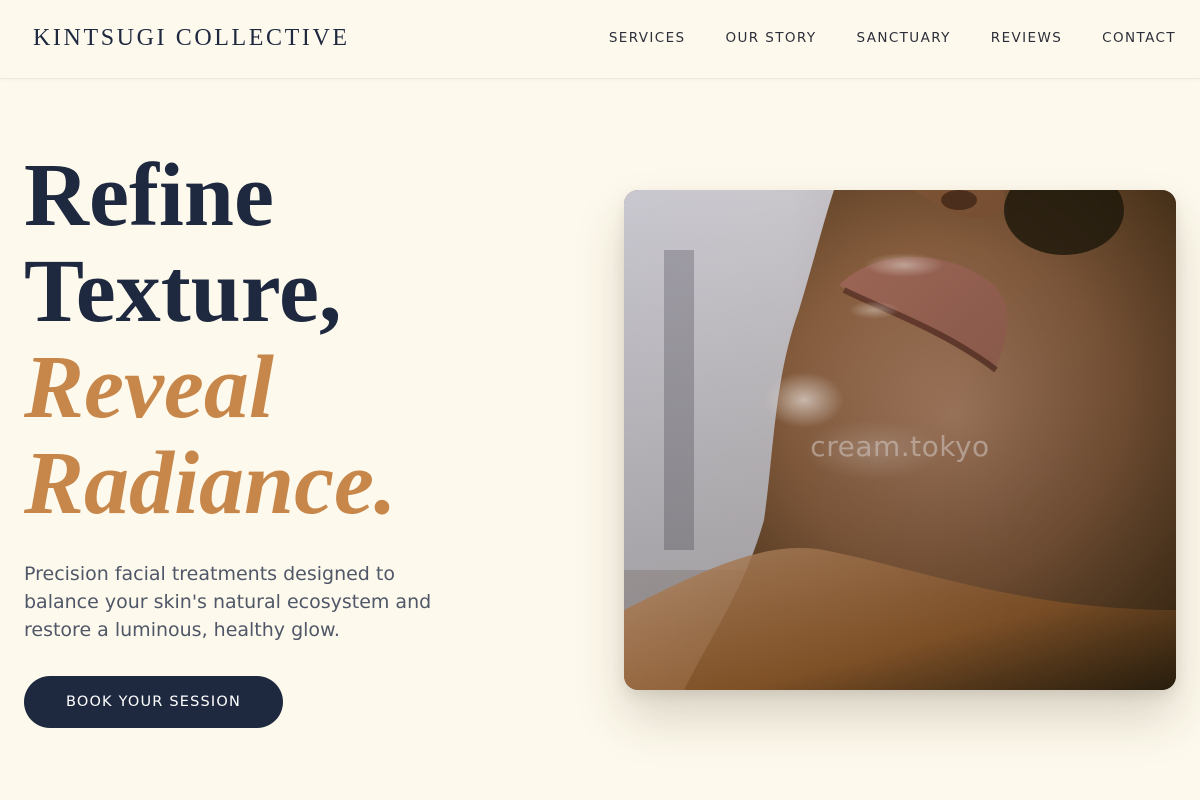 Image resolution: width=1200 pixels, height=800 pixels. I want to click on headline-line-reveal: Reveal, so click(149, 387).